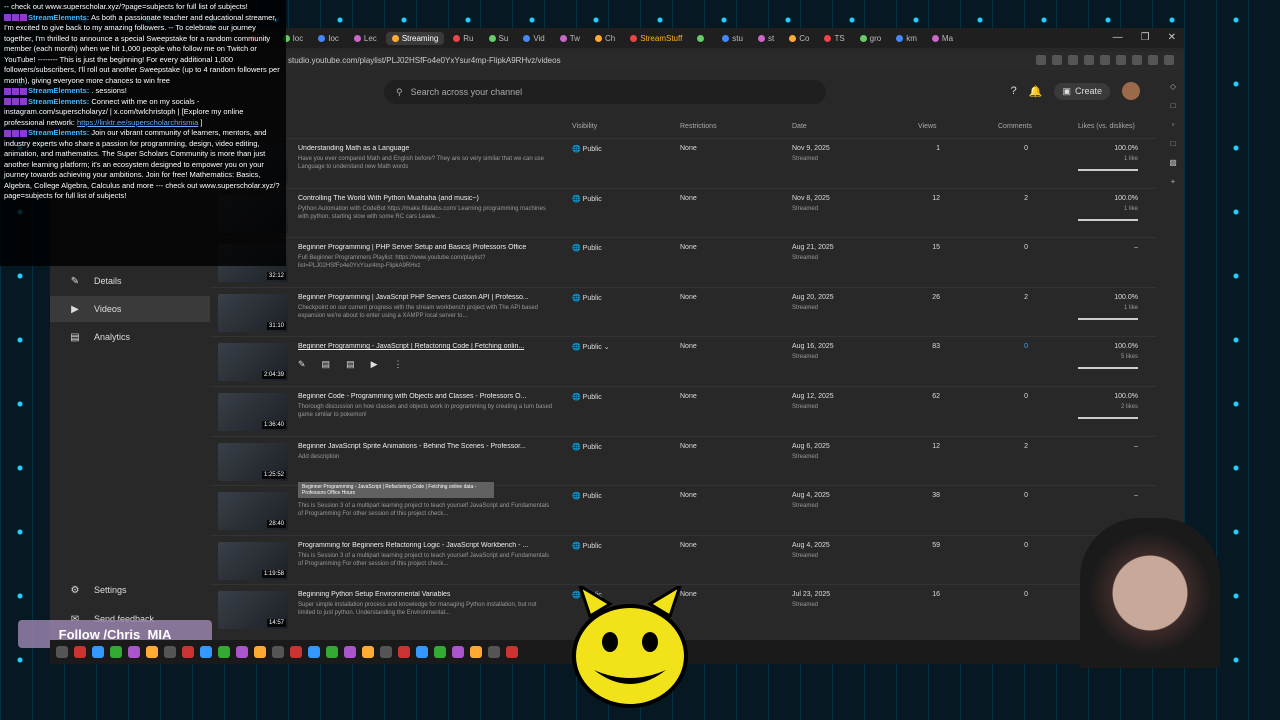 The image size is (1280, 720). What do you see at coordinates (834, 38) in the screenshot?
I see `browser-tab: TS` at bounding box center [834, 38].